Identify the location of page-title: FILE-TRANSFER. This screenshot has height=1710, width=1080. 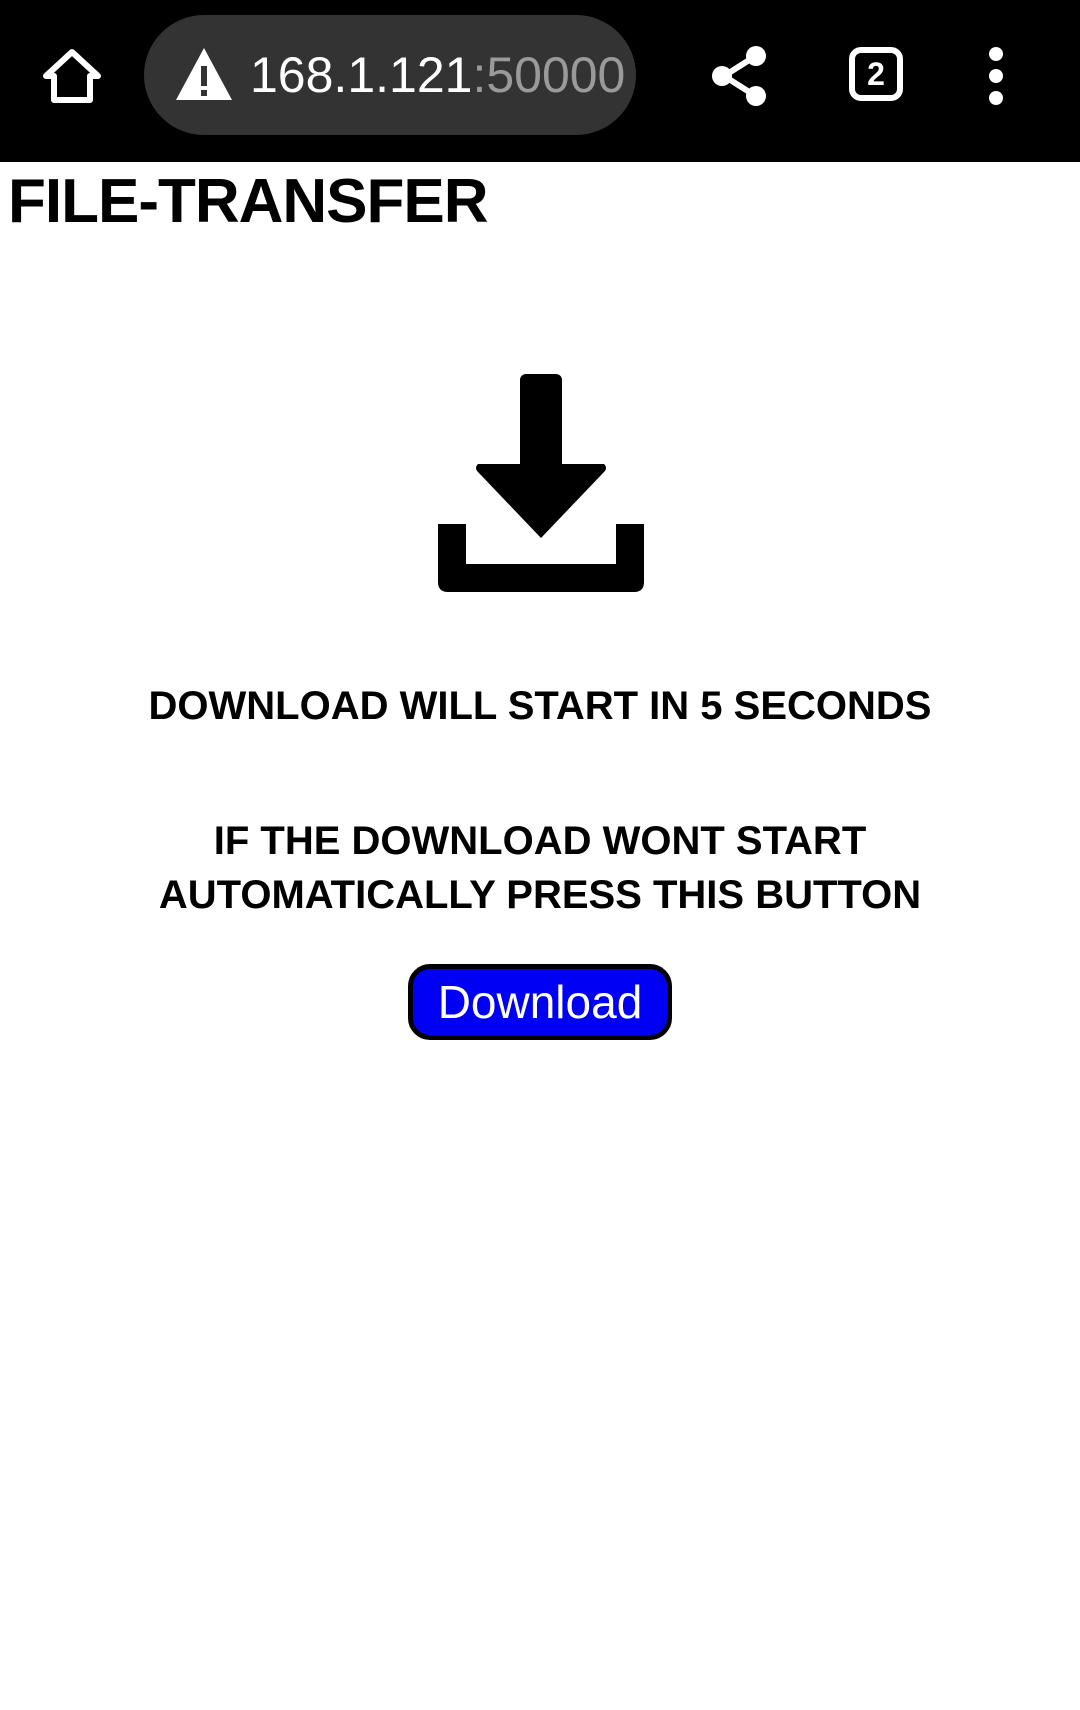
(248, 201).